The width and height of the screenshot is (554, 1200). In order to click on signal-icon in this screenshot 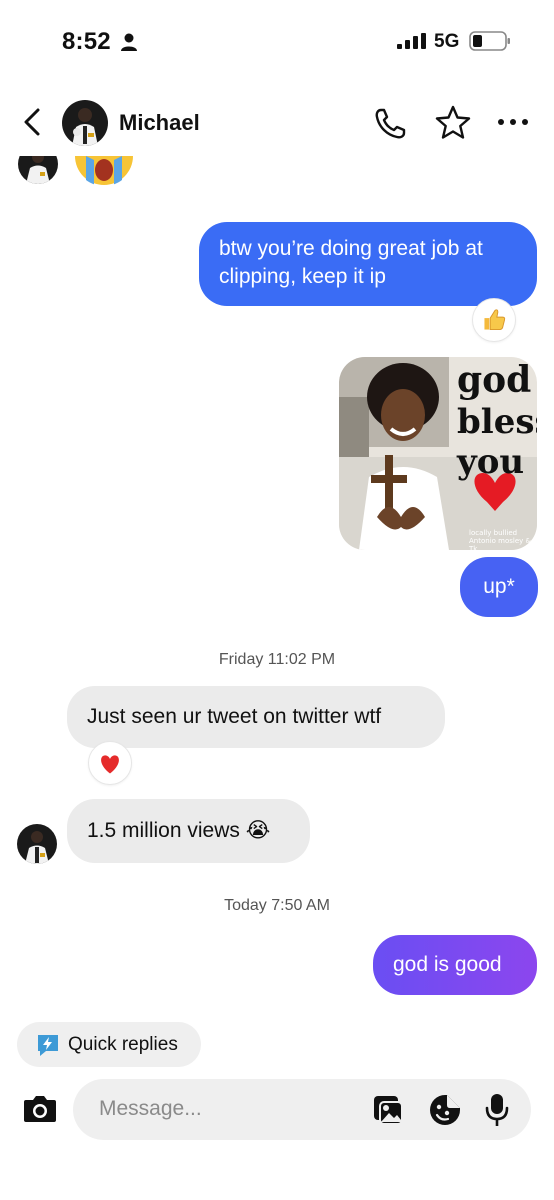, I will do `click(411, 41)`.